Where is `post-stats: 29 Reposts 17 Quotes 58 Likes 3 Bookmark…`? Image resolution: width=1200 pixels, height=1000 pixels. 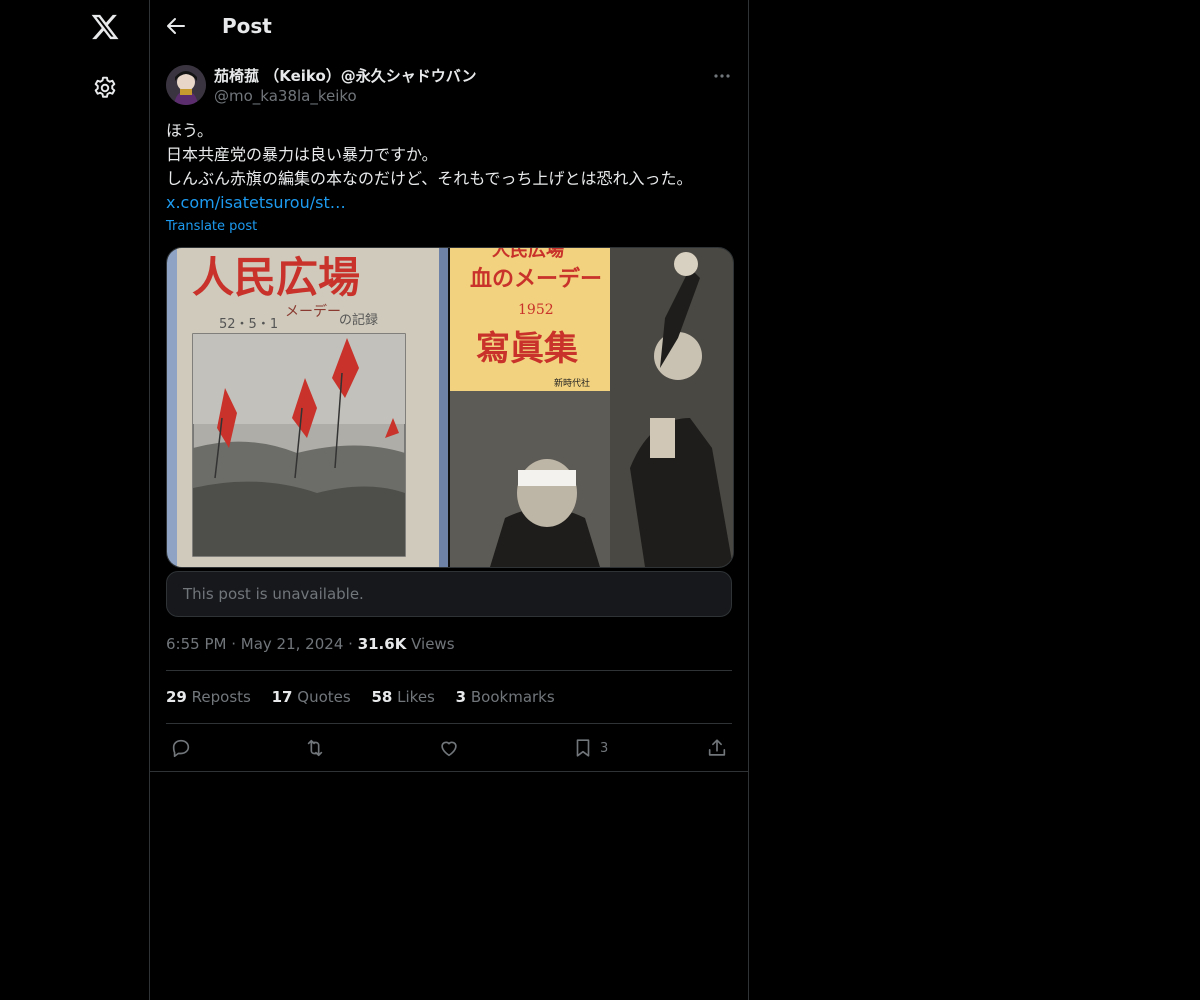 post-stats: 29 Reposts 17 Quotes 58 Likes 3 Bookmark… is located at coordinates (368, 697).